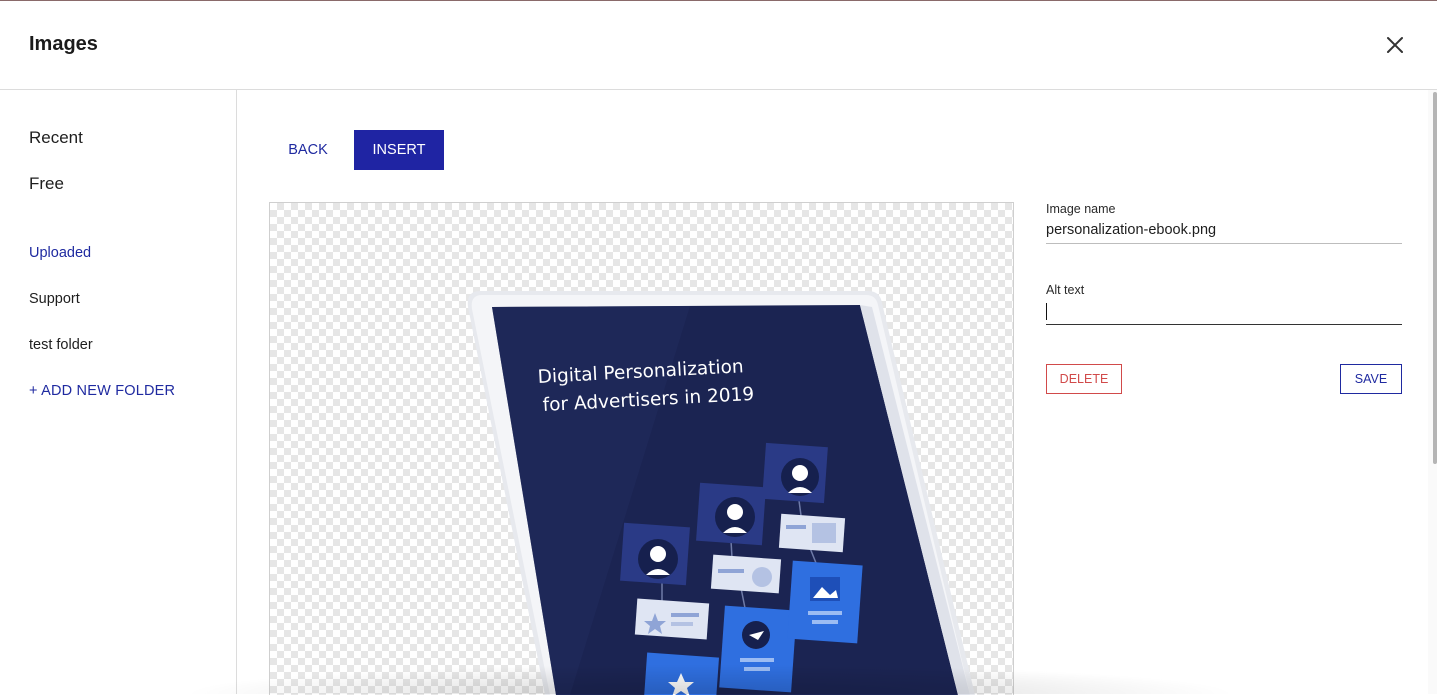  Describe the element at coordinates (1081, 209) in the screenshot. I see `image-name-label: Image name` at that location.